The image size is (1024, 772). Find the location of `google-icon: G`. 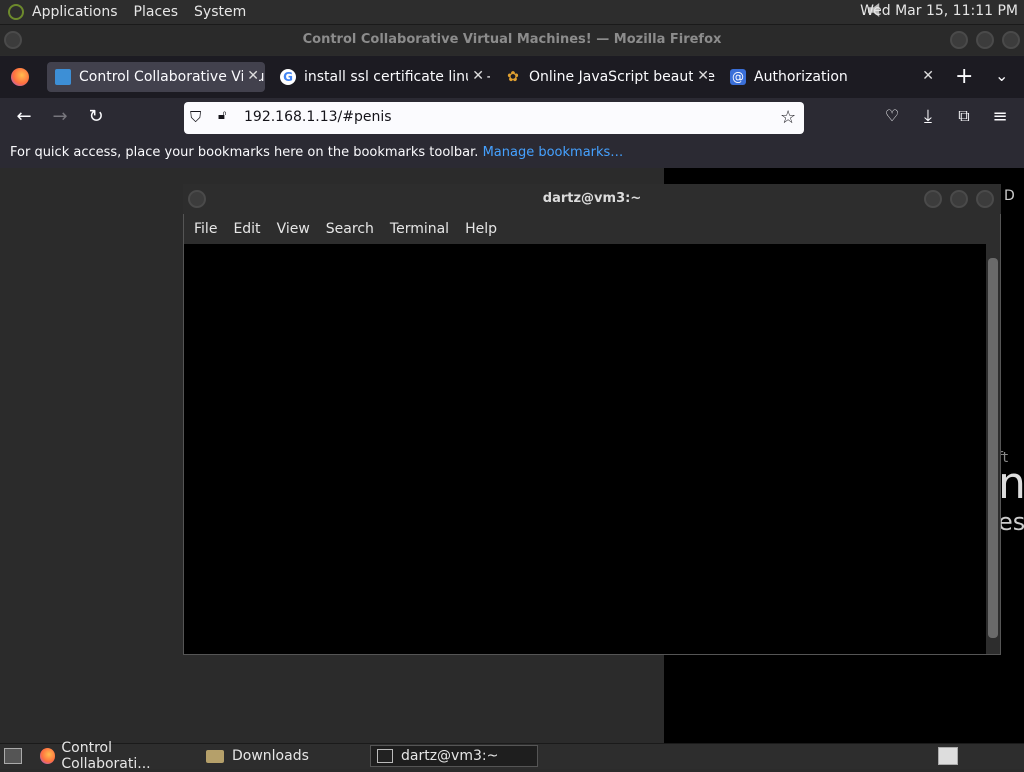

google-icon: G is located at coordinates (288, 77).